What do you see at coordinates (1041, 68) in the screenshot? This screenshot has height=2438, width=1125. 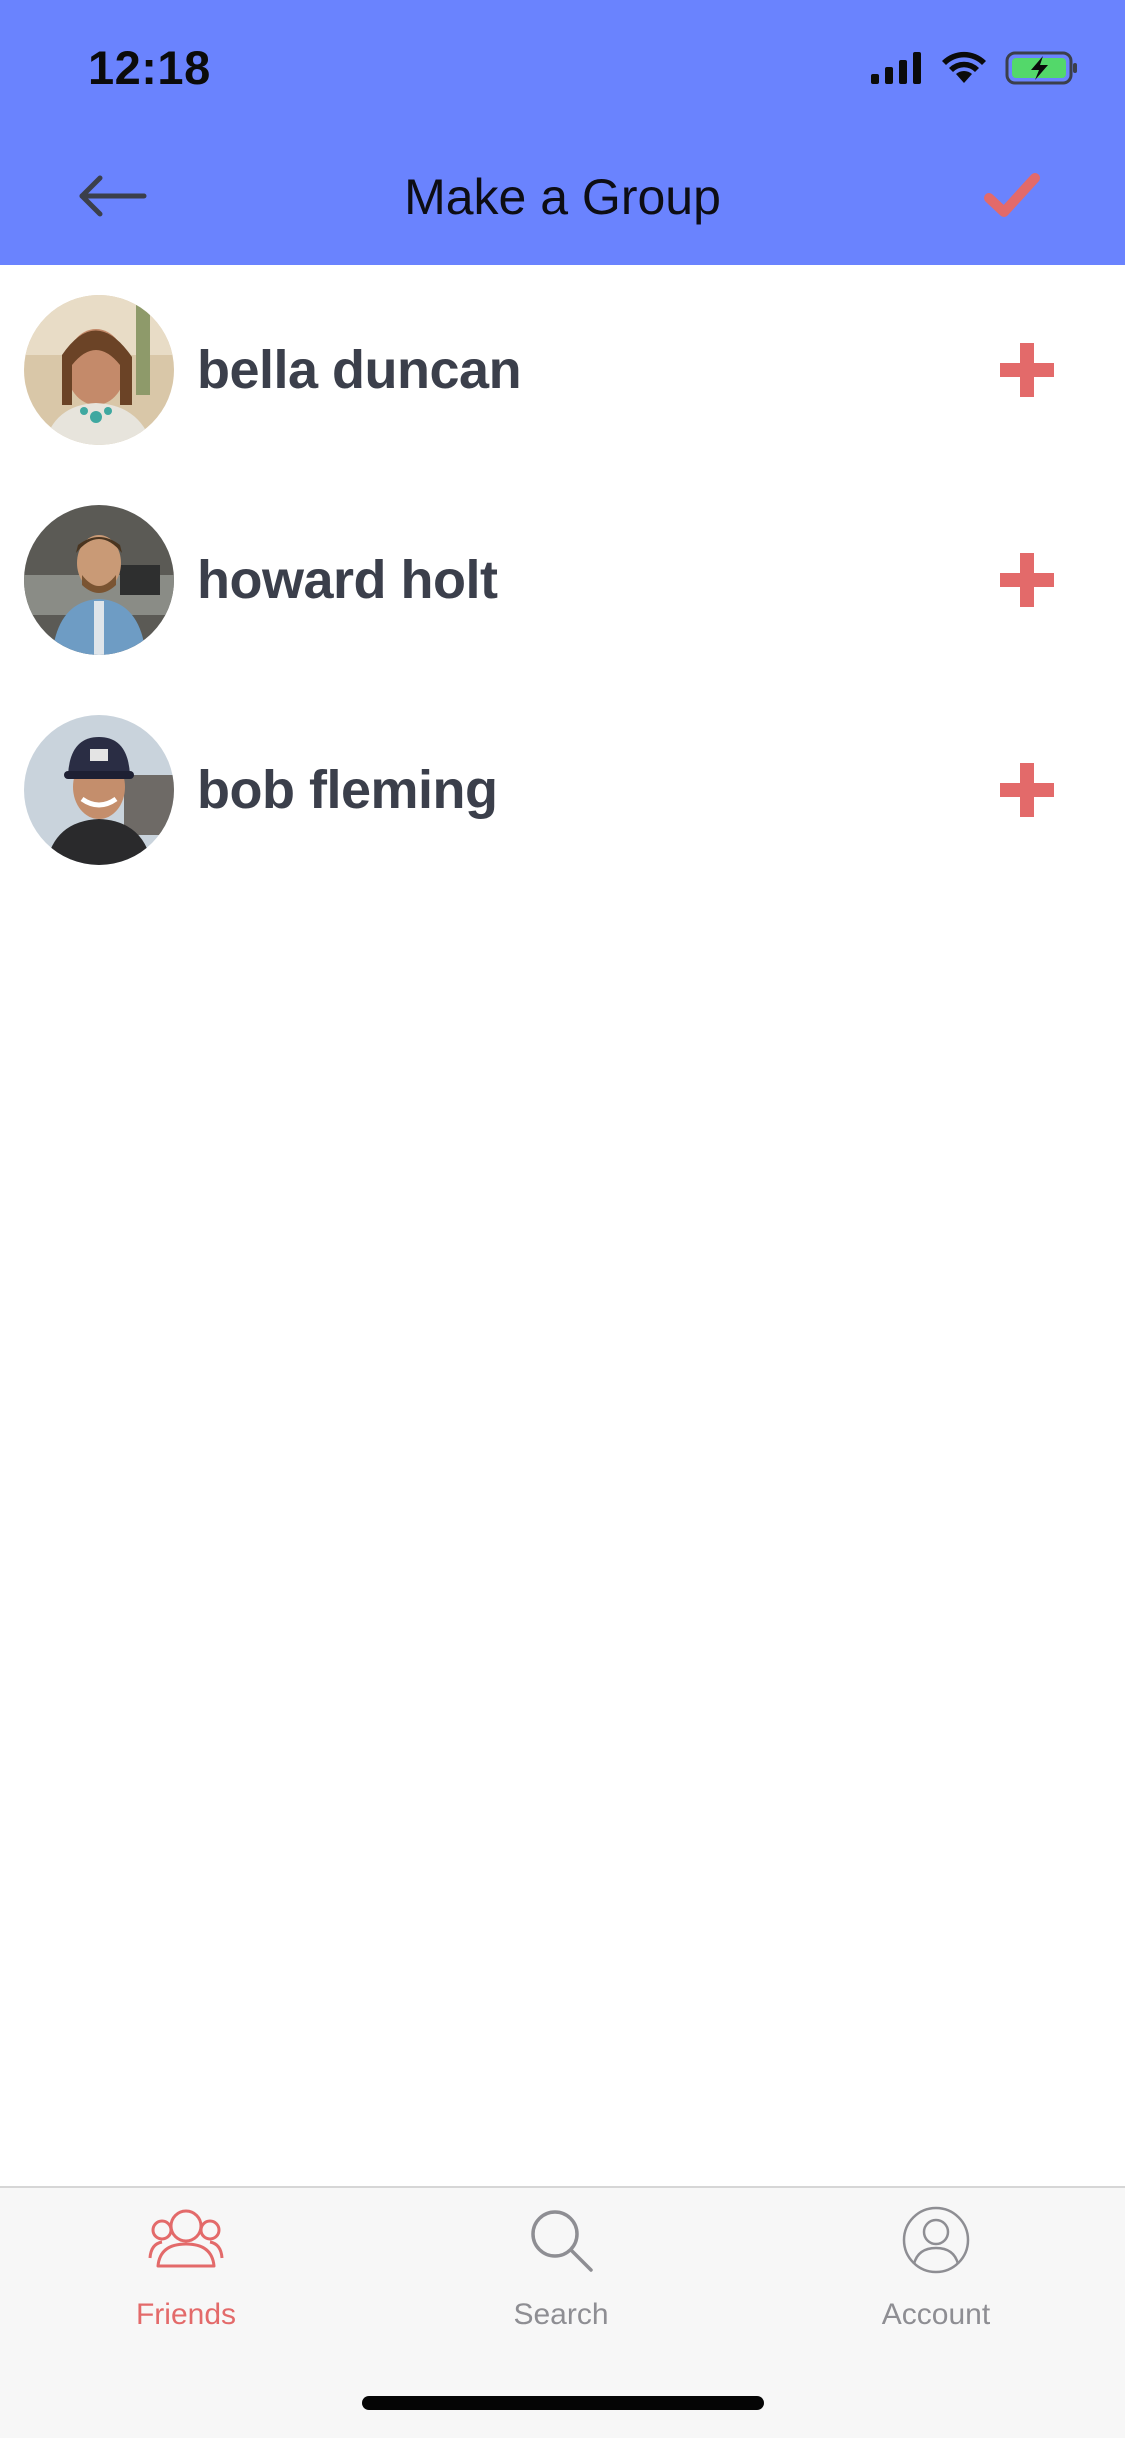 I see `battery-charging-icon` at bounding box center [1041, 68].